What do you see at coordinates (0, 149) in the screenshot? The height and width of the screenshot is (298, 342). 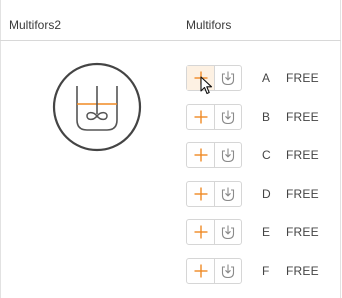 I see `panel-left-border` at bounding box center [0, 149].